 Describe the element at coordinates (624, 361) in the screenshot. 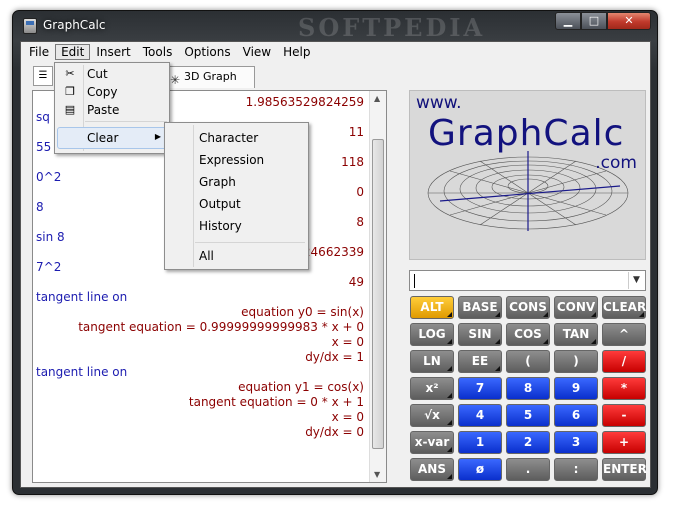

I see `key-14: /` at that location.